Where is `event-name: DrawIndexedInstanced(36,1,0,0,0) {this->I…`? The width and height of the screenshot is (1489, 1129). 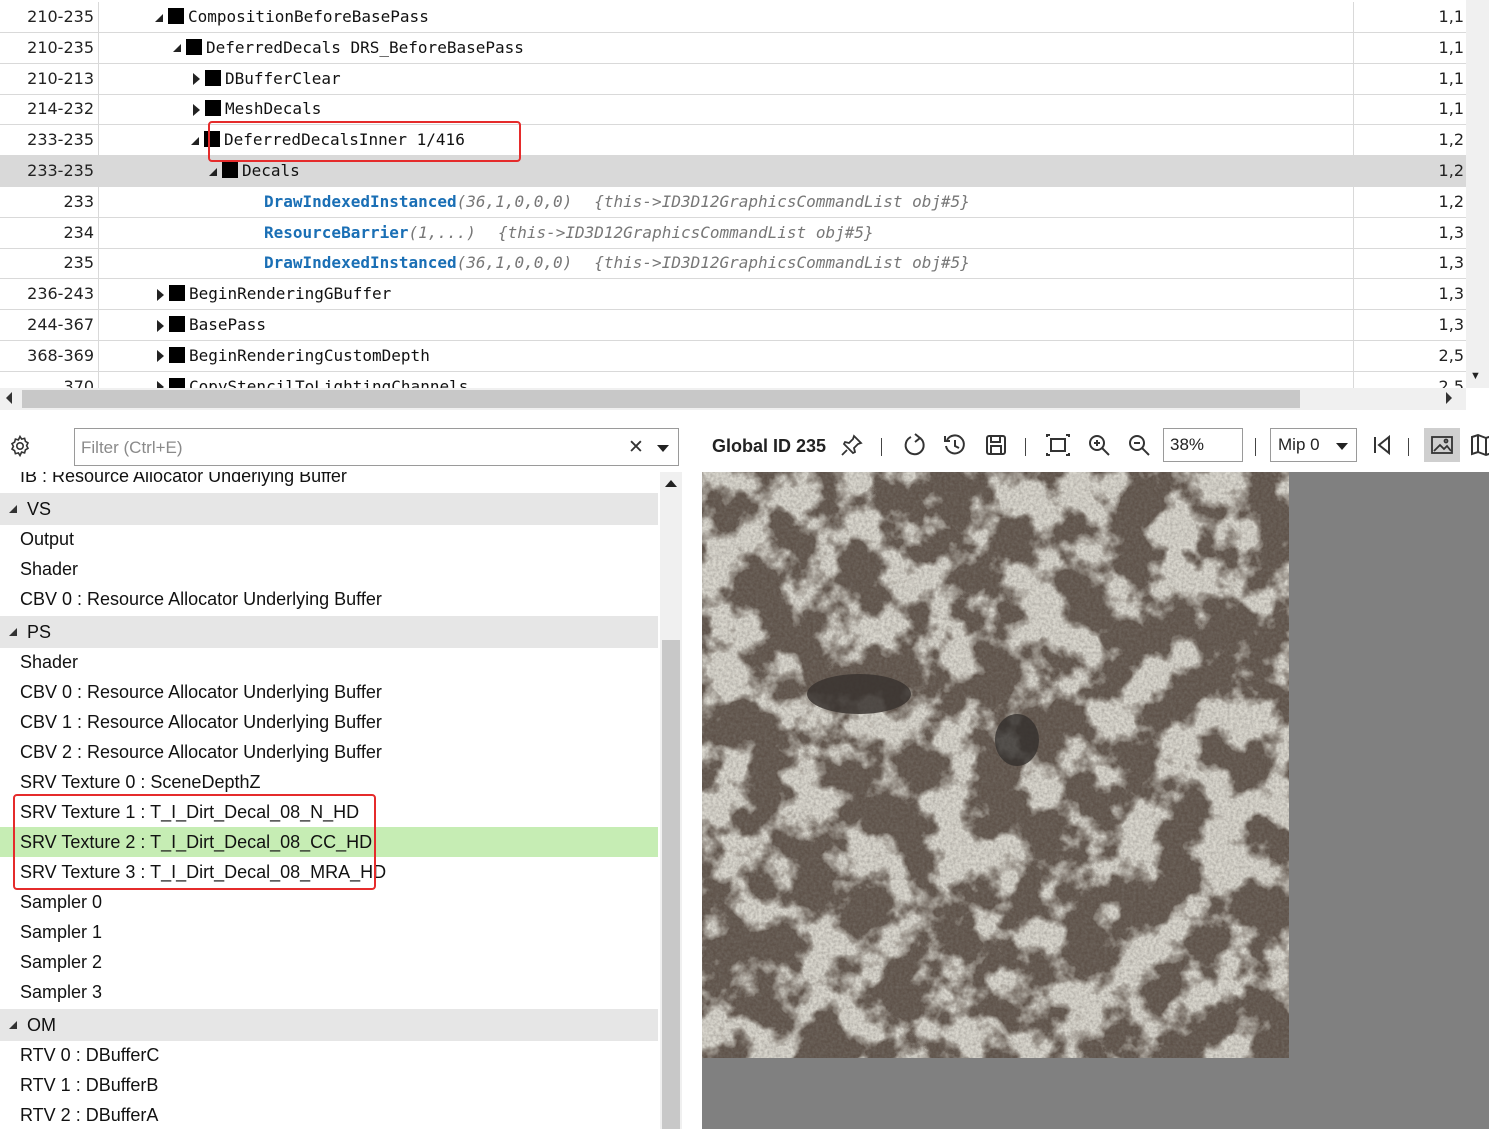
event-name: DrawIndexedInstanced(36,1,0,0,0) {this->I… is located at coordinates (617, 263).